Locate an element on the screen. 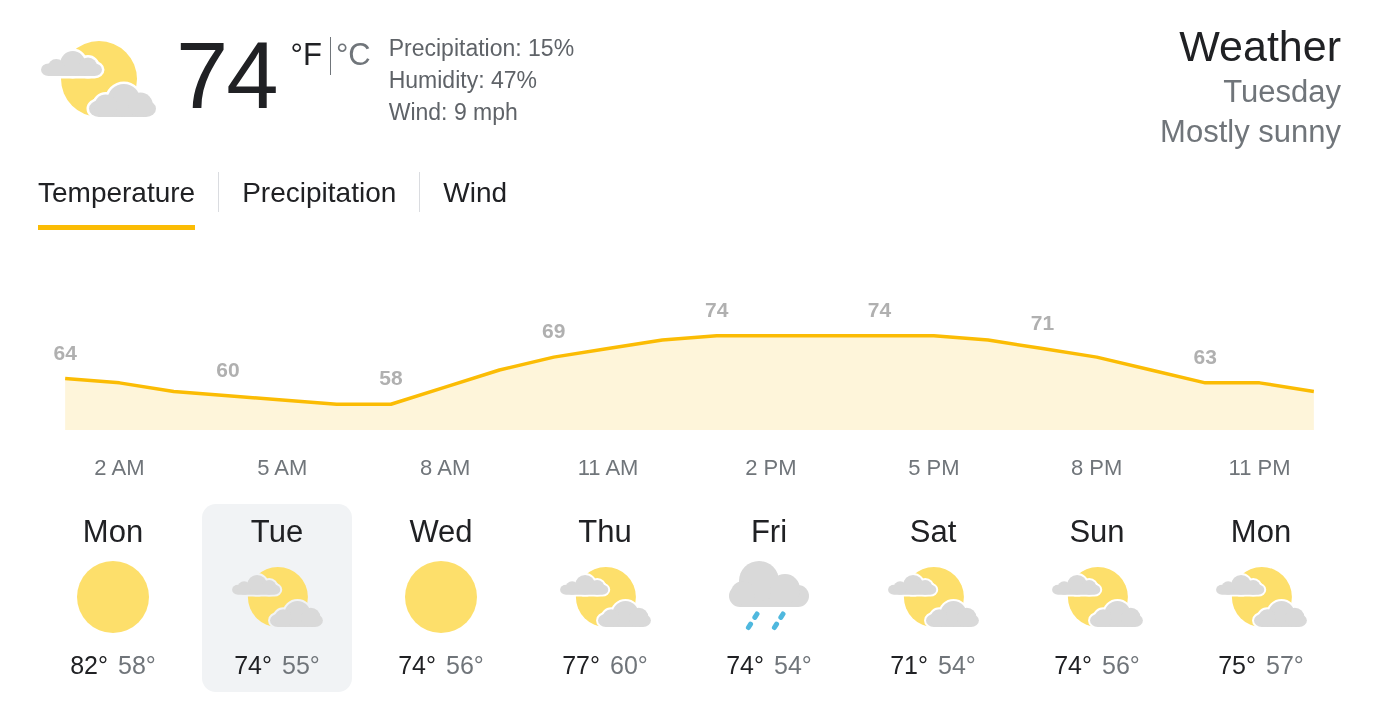 Image resolution: width=1378 pixels, height=724 pixels. forecast-day: Sun 74° 56° is located at coordinates (1097, 598).